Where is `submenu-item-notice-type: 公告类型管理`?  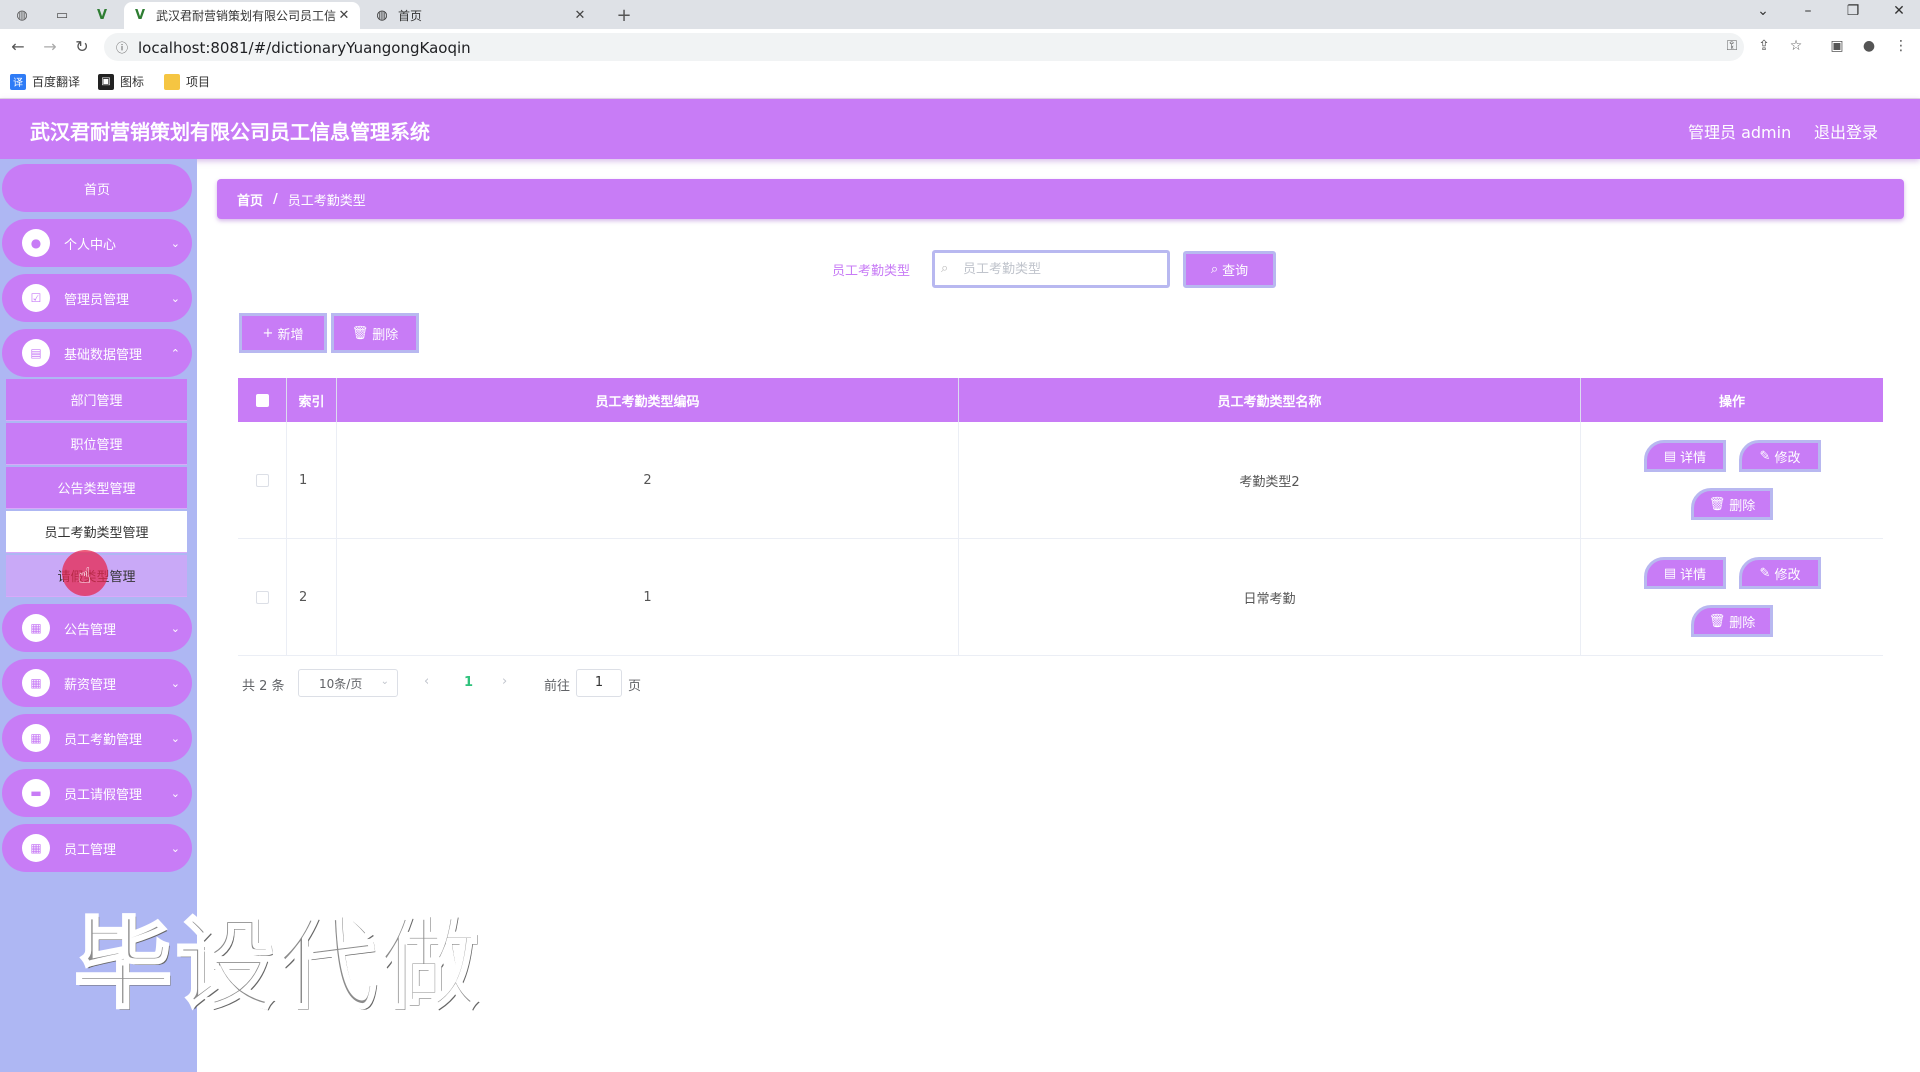 submenu-item-notice-type: 公告类型管理 is located at coordinates (96, 488).